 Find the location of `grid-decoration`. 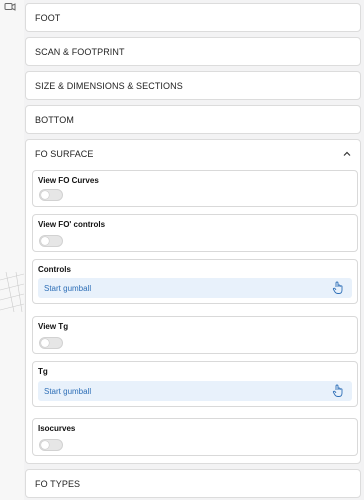

grid-decoration is located at coordinates (12, 292).